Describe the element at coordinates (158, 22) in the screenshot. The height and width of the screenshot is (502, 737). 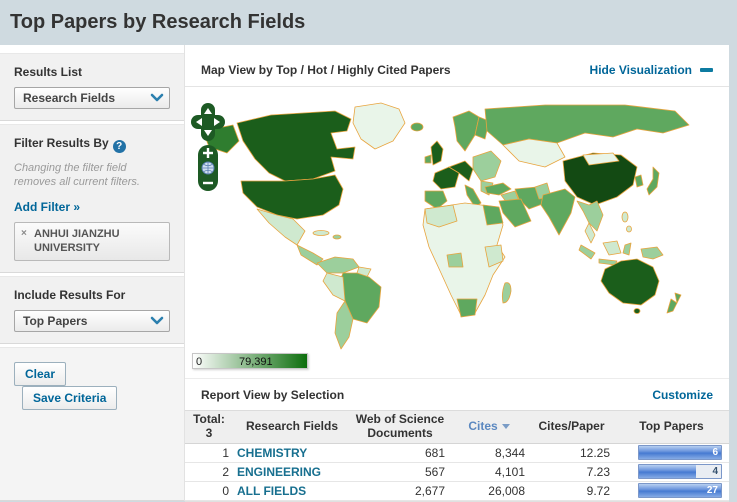
I see `page-title: Top Papers by Research Fields` at that location.